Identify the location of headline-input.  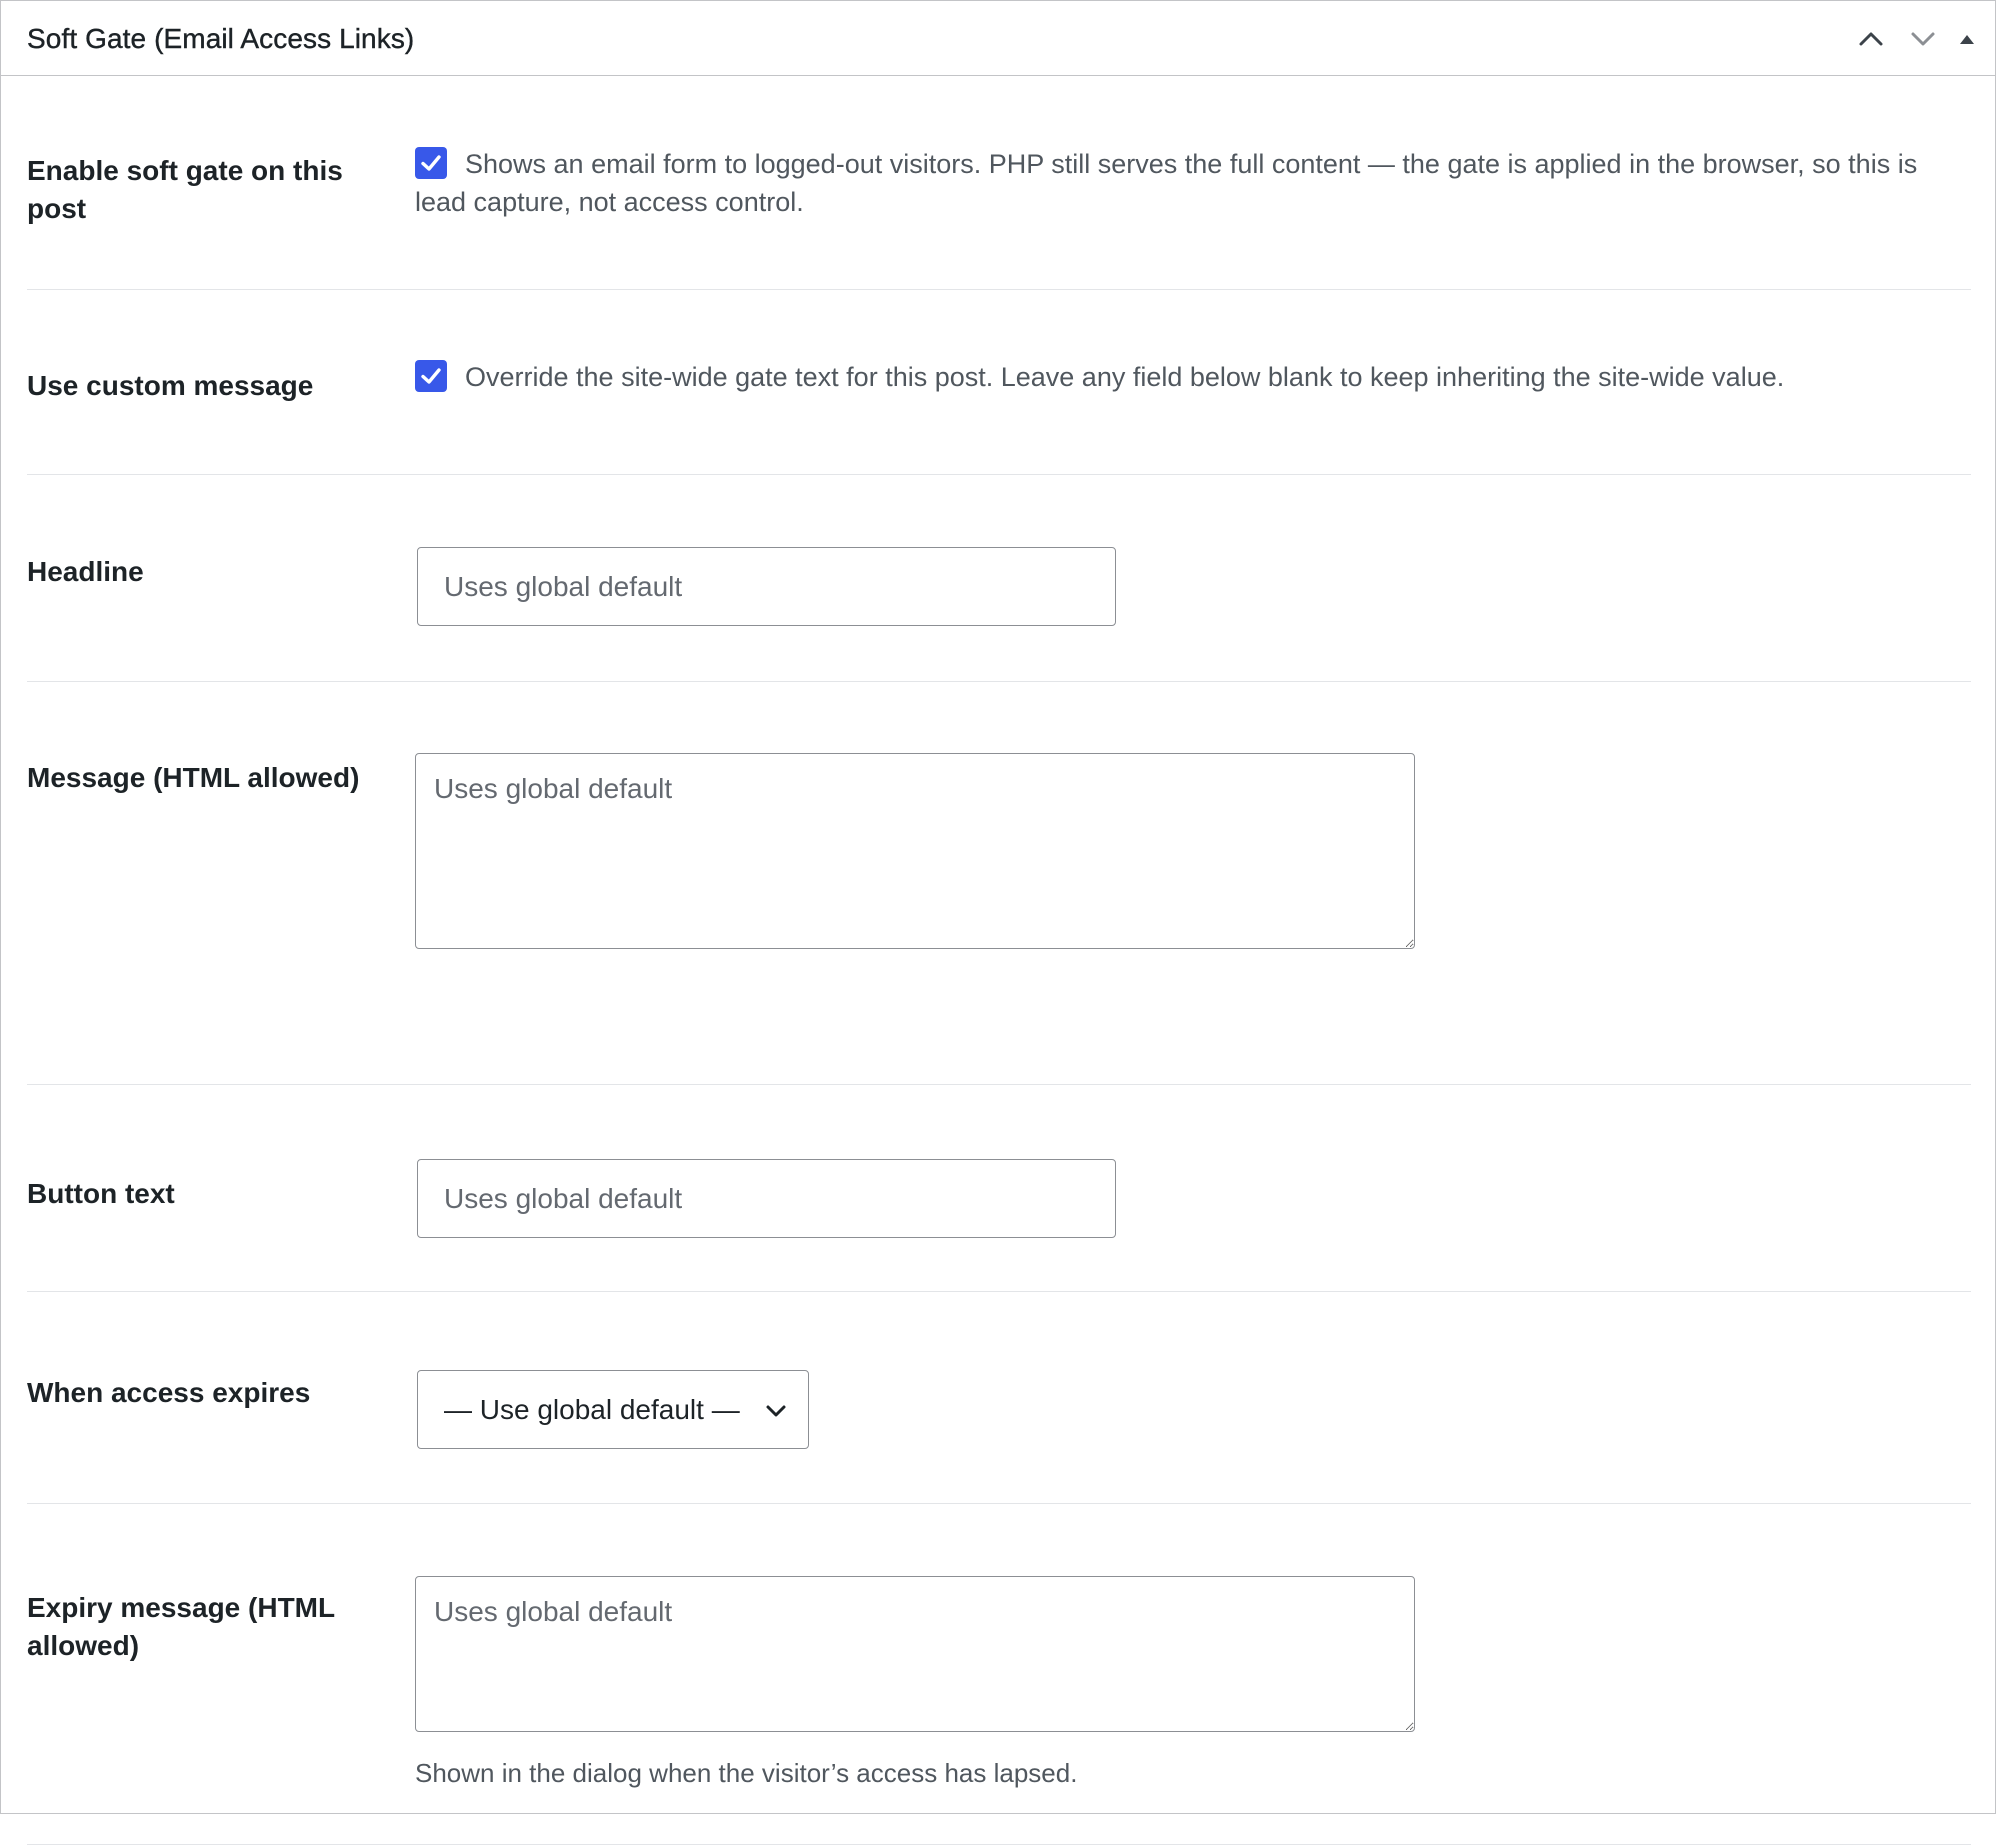
(766, 586).